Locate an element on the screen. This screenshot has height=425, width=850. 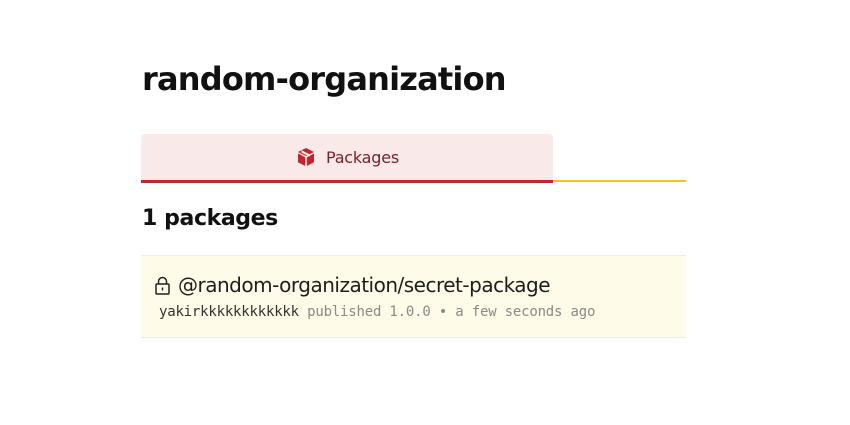
tab-packages-label: Packages is located at coordinates (362, 157).